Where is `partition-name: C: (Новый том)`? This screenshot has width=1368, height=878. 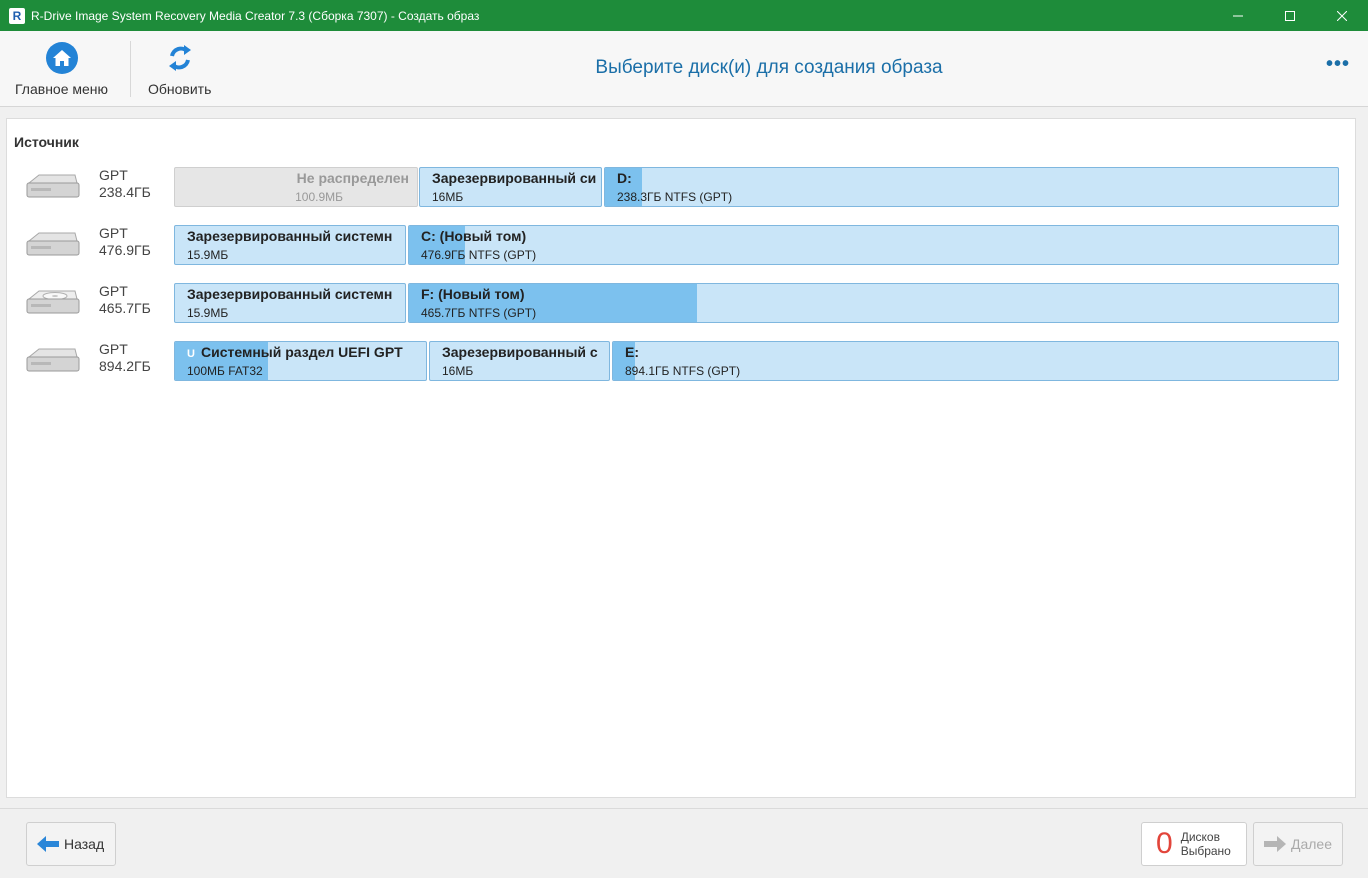 partition-name: C: (Новый том) is located at coordinates (474, 236).